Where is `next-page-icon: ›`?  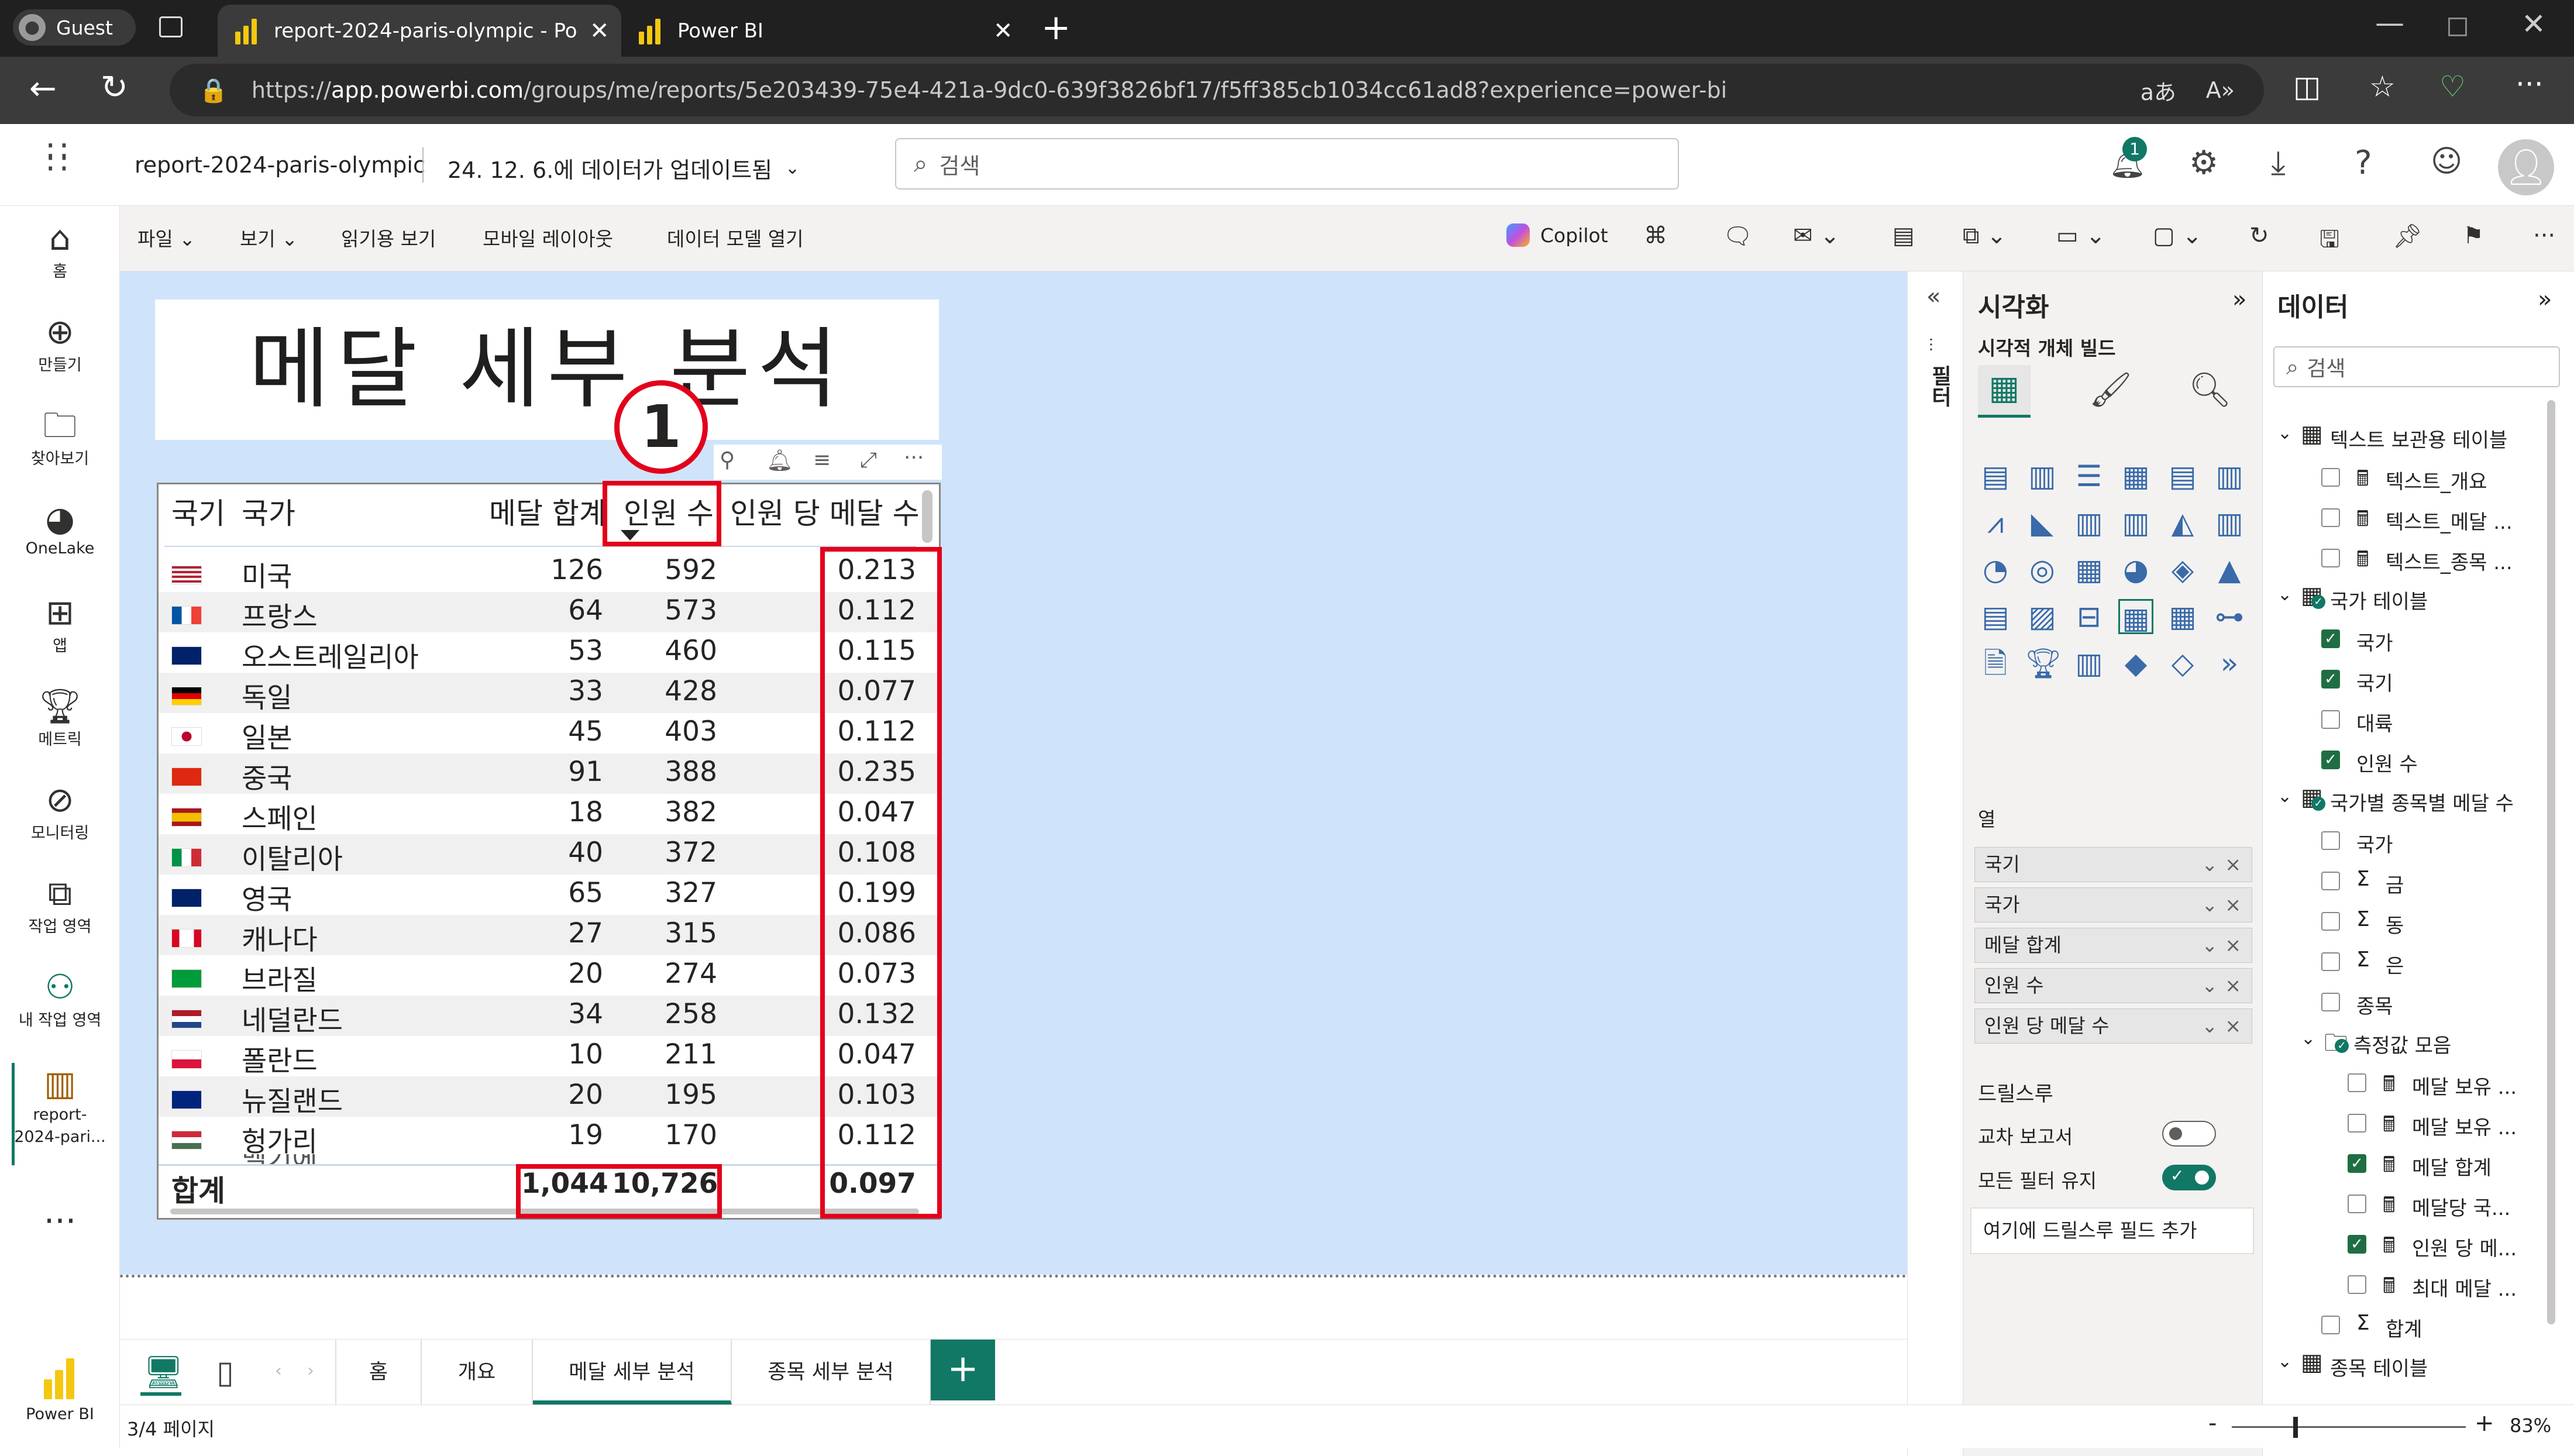 next-page-icon: › is located at coordinates (310, 1371).